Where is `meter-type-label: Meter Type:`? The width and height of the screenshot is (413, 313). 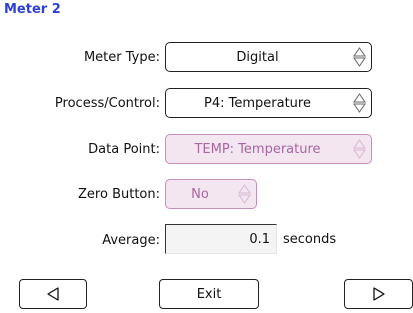 meter-type-label: Meter Type: is located at coordinates (121, 57).